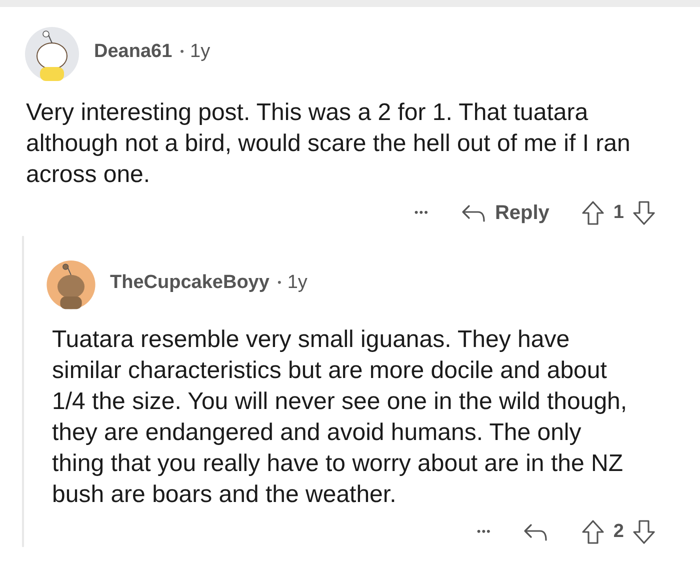  I want to click on reply-button, so click(536, 532).